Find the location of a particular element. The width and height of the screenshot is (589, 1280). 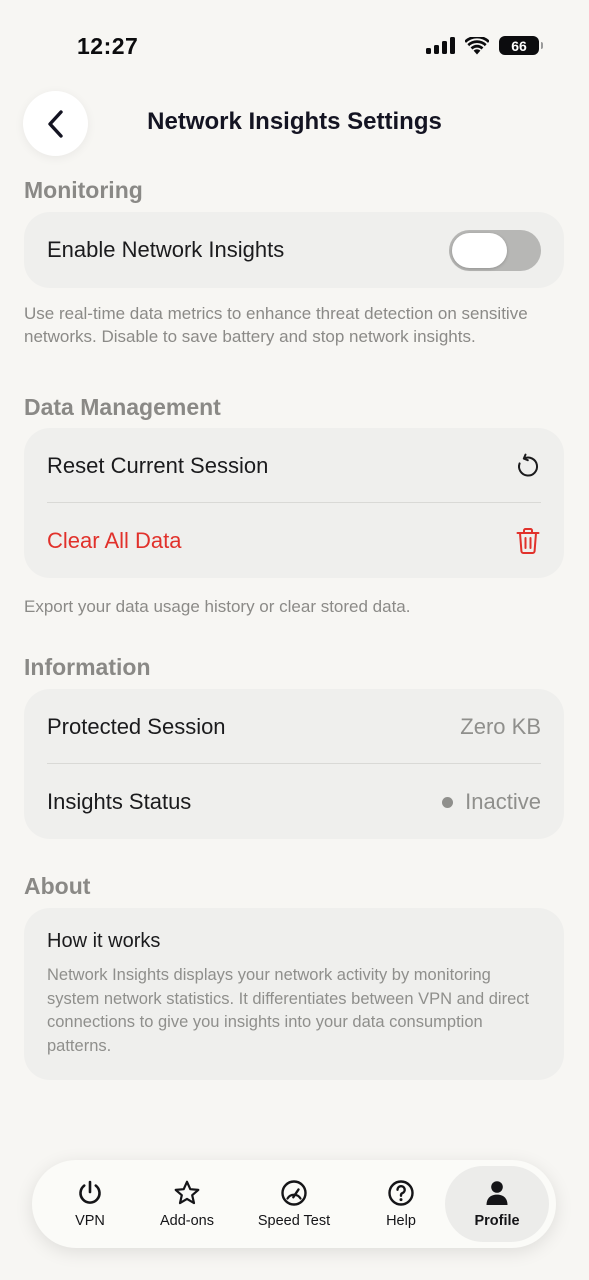

tab-profile-label: Profile is located at coordinates (497, 1221).